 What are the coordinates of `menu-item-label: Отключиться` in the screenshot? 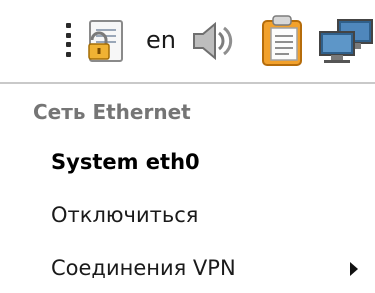 It's located at (125, 215).